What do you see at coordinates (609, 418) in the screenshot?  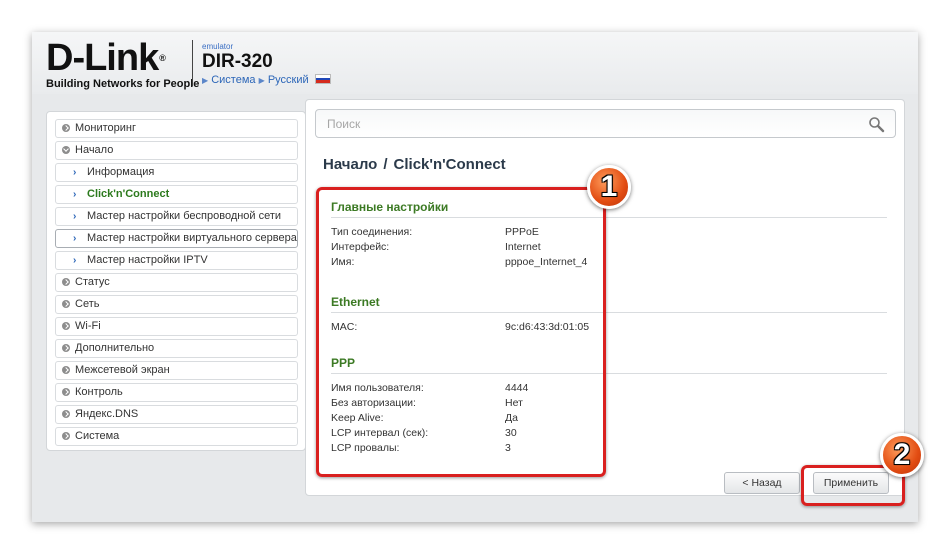 I see `info-row: Keep Alive: Да` at bounding box center [609, 418].